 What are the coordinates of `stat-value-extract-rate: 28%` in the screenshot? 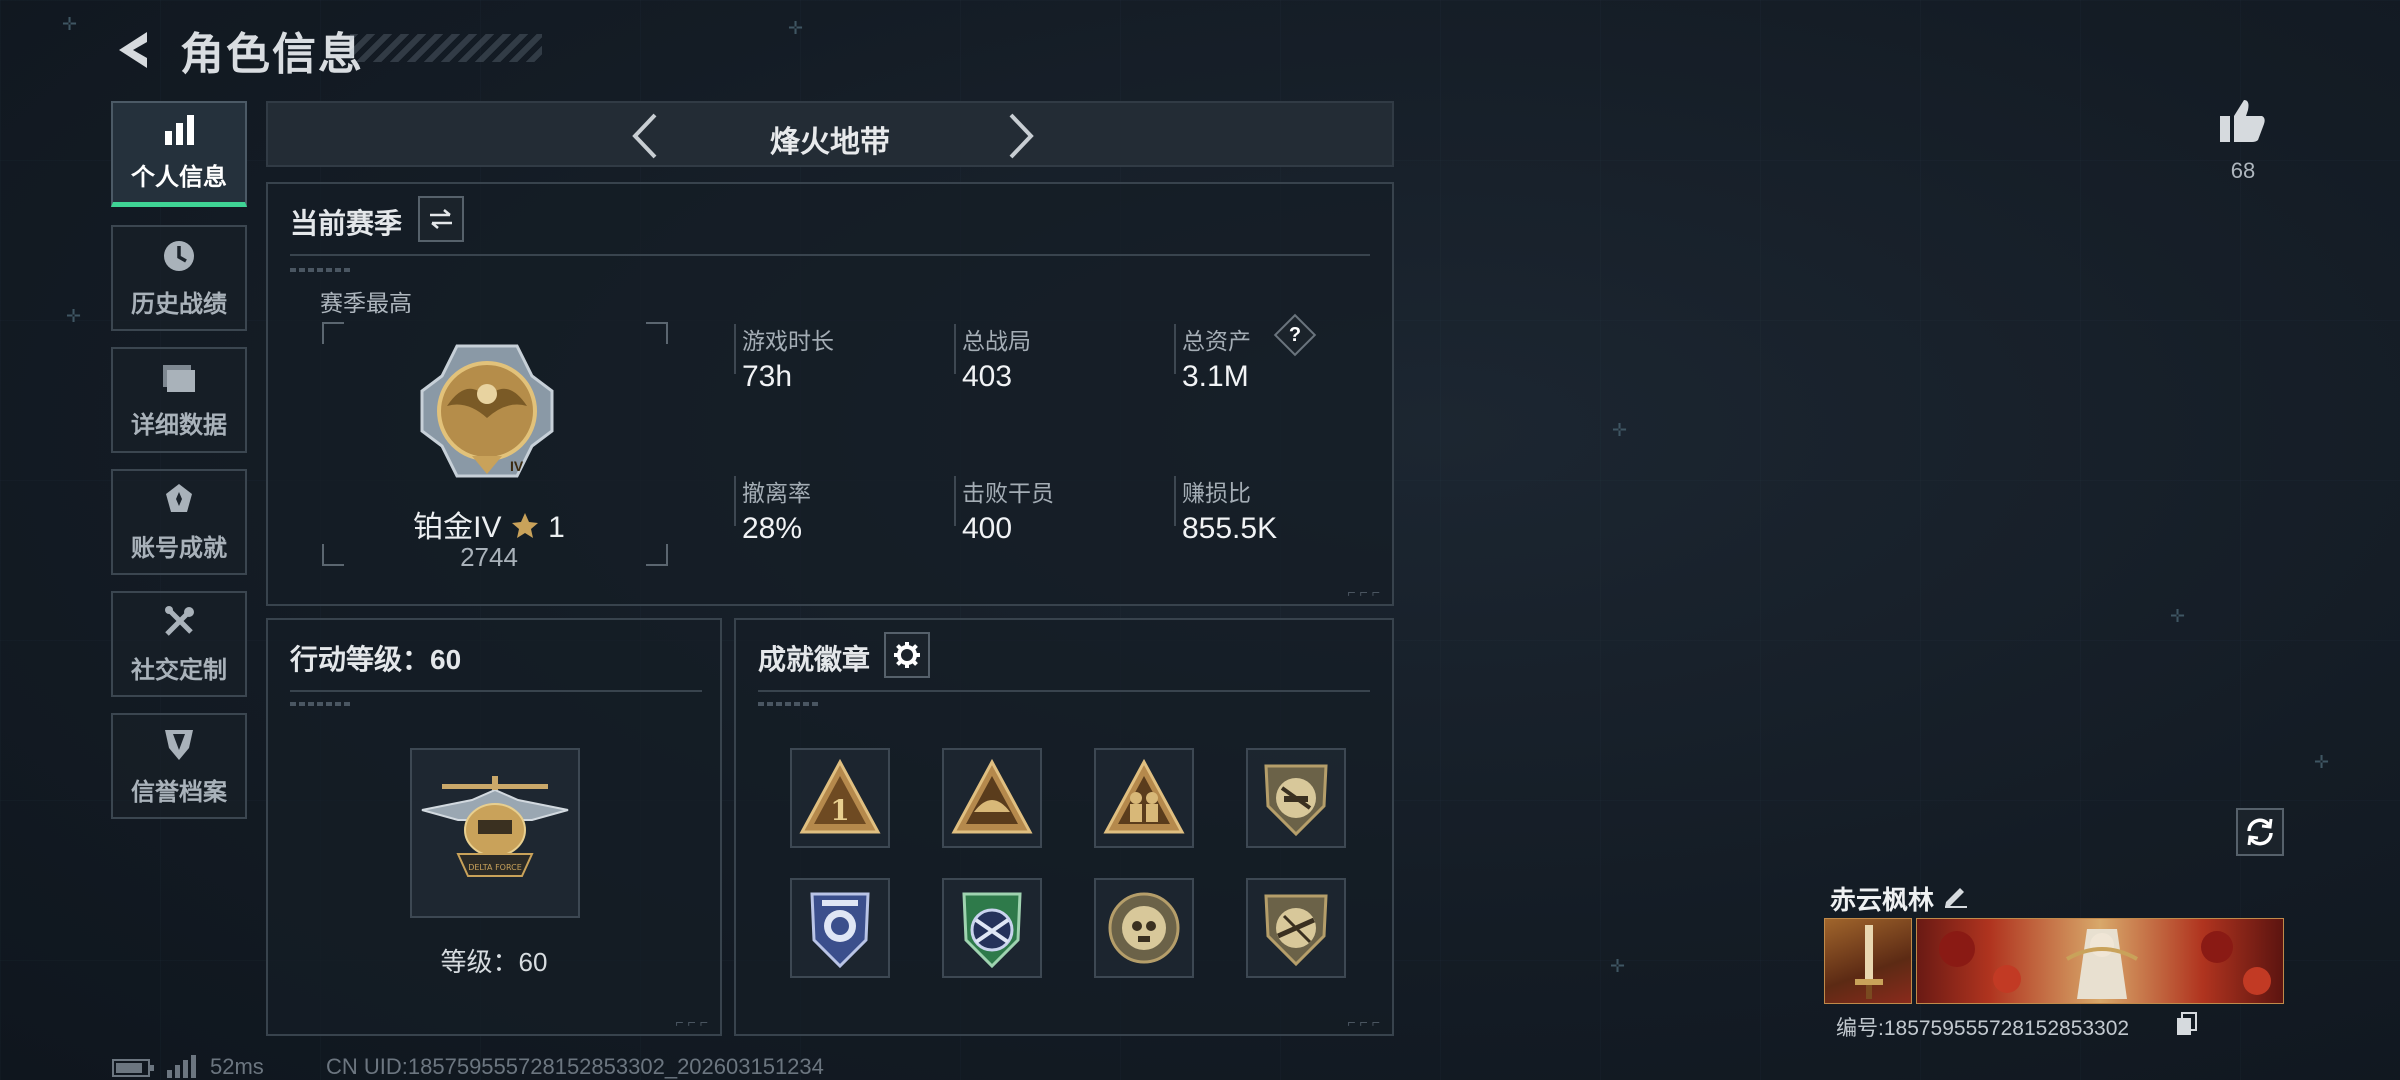 It's located at (772, 528).